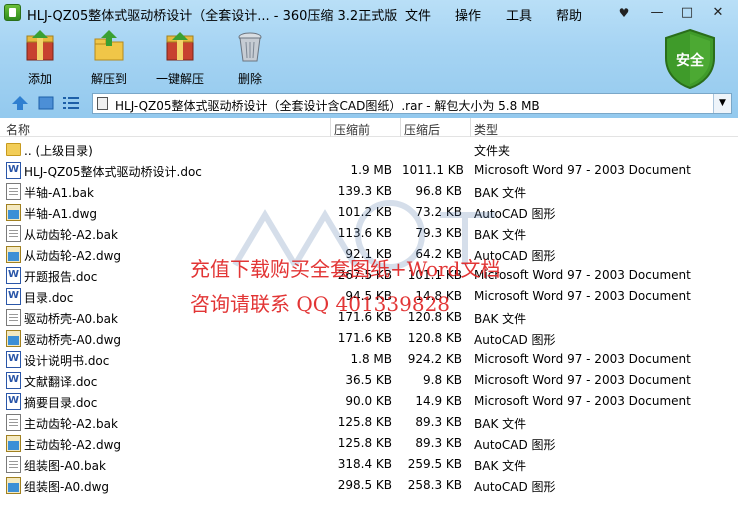 The image size is (738, 530). What do you see at coordinates (71, 235) in the screenshot?
I see `file-name: 从动齿轮-A2.bak` at bounding box center [71, 235].